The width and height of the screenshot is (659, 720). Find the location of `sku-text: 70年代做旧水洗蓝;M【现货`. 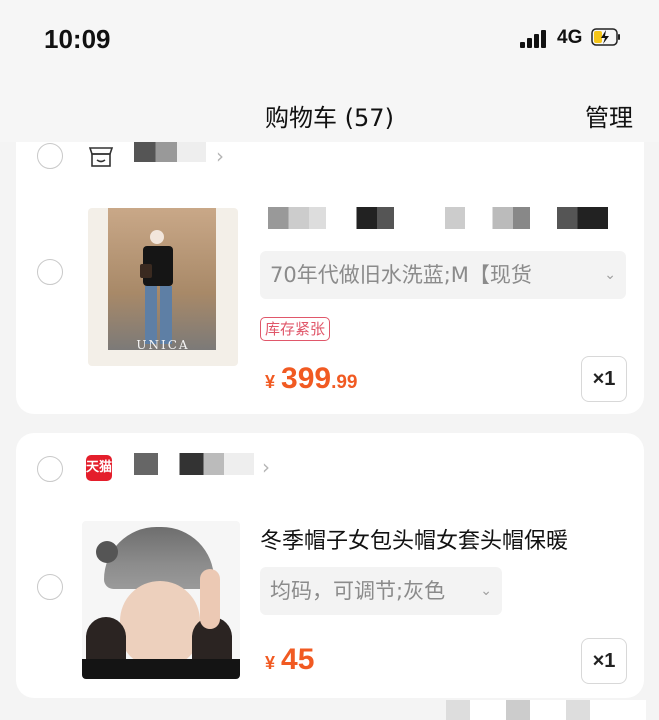

sku-text: 70年代做旧水洗蓝;M【现货 is located at coordinates (401, 275).